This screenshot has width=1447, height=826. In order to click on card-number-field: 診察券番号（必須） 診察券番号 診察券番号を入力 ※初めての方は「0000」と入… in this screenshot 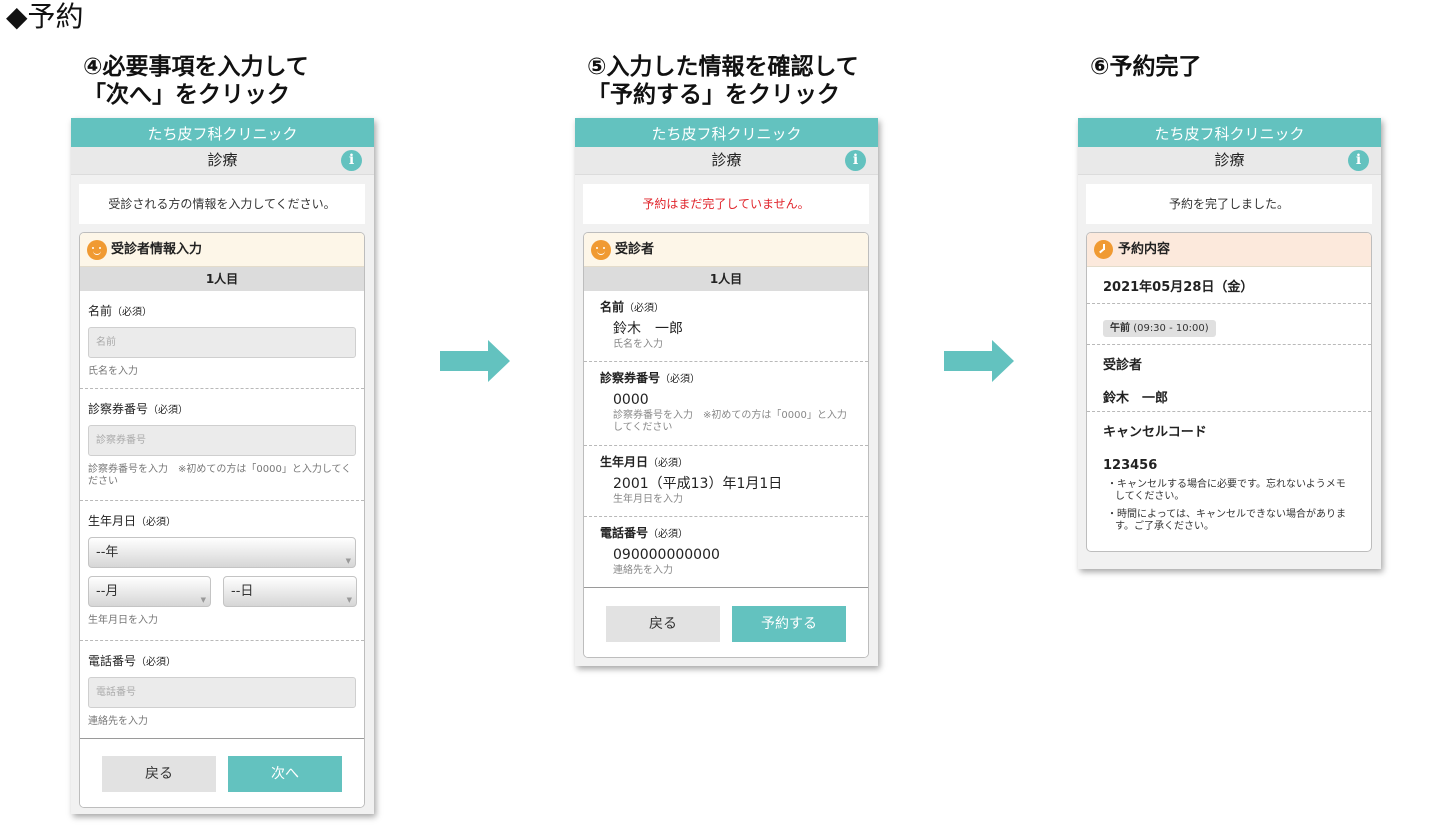, I will do `click(222, 445)`.